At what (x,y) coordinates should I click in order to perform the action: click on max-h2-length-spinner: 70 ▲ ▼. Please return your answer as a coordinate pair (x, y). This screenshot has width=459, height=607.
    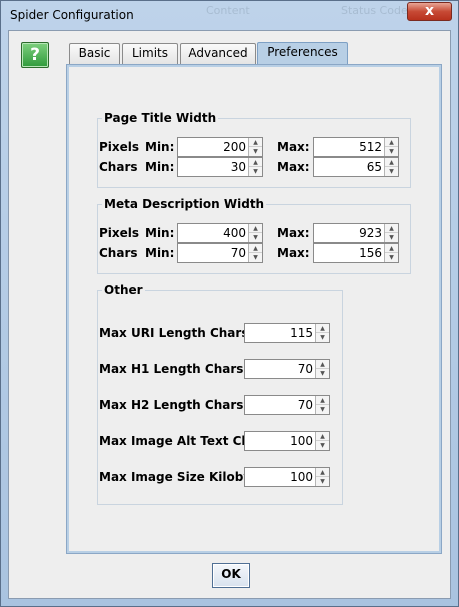
    Looking at the image, I should click on (287, 405).